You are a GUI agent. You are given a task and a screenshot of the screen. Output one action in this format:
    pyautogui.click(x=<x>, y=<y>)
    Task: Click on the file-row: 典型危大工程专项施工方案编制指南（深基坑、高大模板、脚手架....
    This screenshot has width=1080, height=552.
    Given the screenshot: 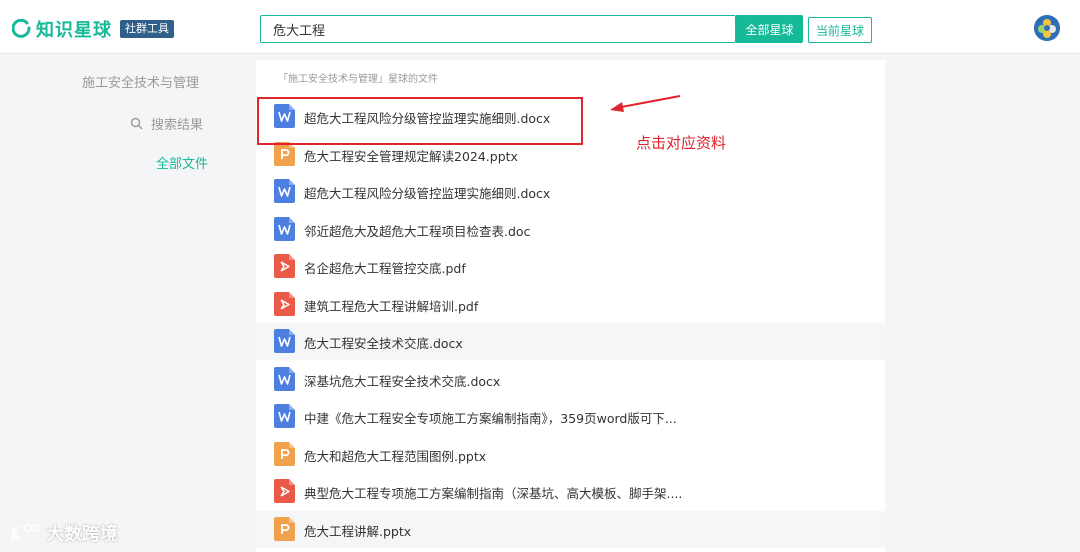 What is the action you would take?
    pyautogui.click(x=570, y=491)
    